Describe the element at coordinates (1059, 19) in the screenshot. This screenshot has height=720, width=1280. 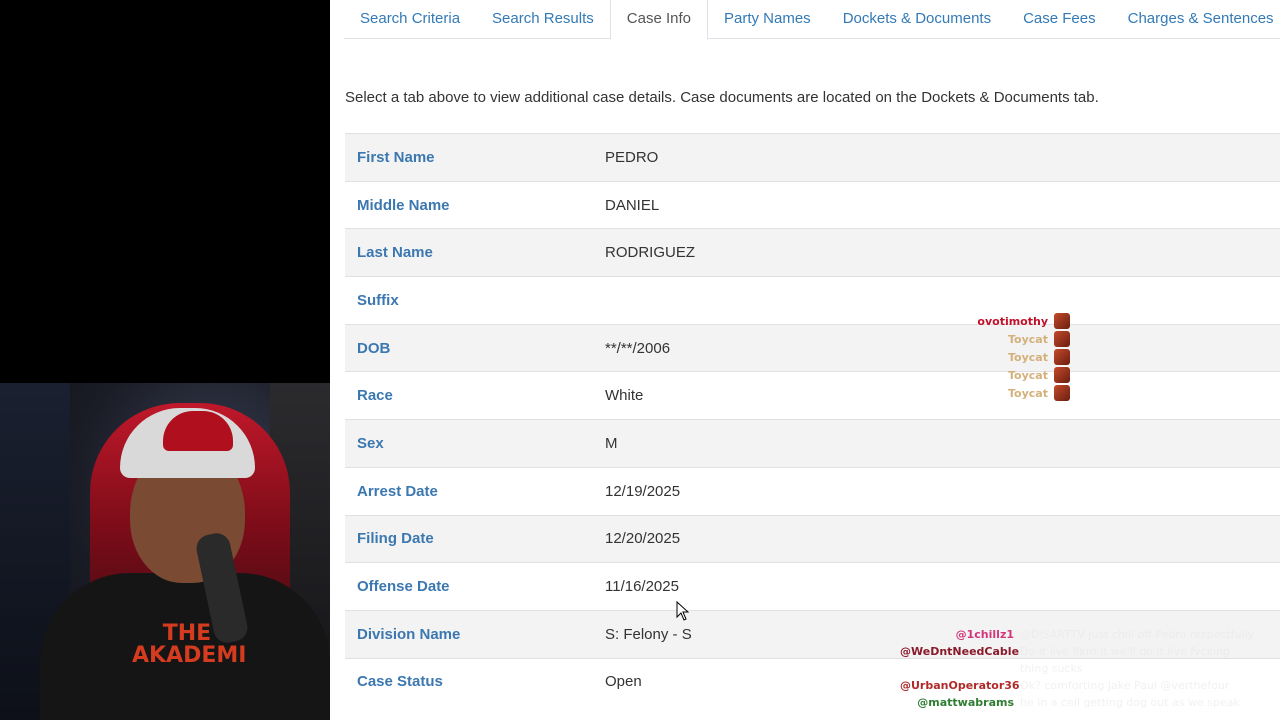
I see `tab-case-fees: Case Fees` at that location.